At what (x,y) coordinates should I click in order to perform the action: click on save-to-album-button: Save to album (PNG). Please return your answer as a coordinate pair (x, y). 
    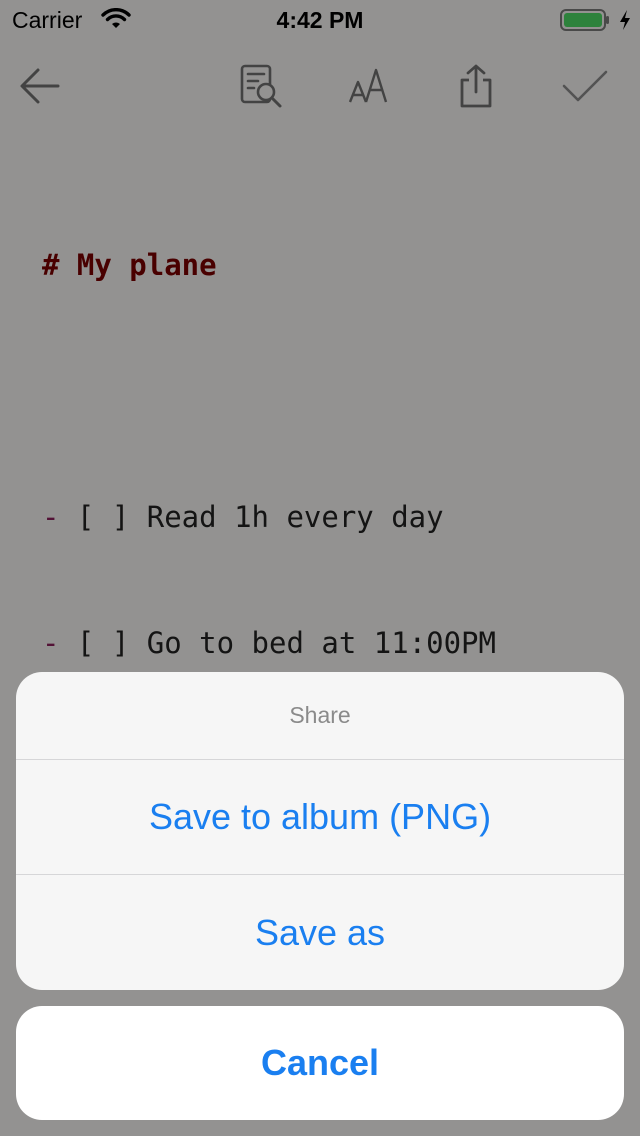
    Looking at the image, I should click on (320, 817).